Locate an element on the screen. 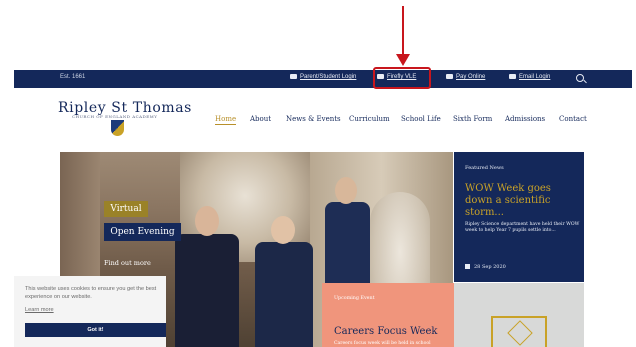  cookie-learn-more-link: Learn more is located at coordinates (39, 310).